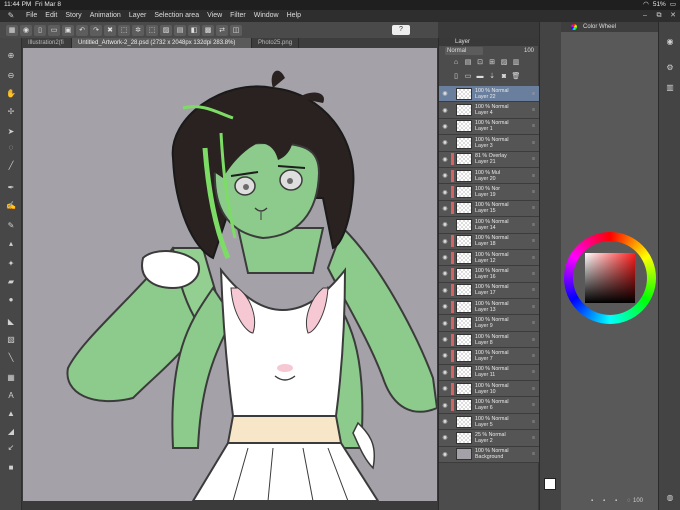 This screenshot has height=510, width=680. I want to click on merge-down-icon: ⇣, so click(492, 77).